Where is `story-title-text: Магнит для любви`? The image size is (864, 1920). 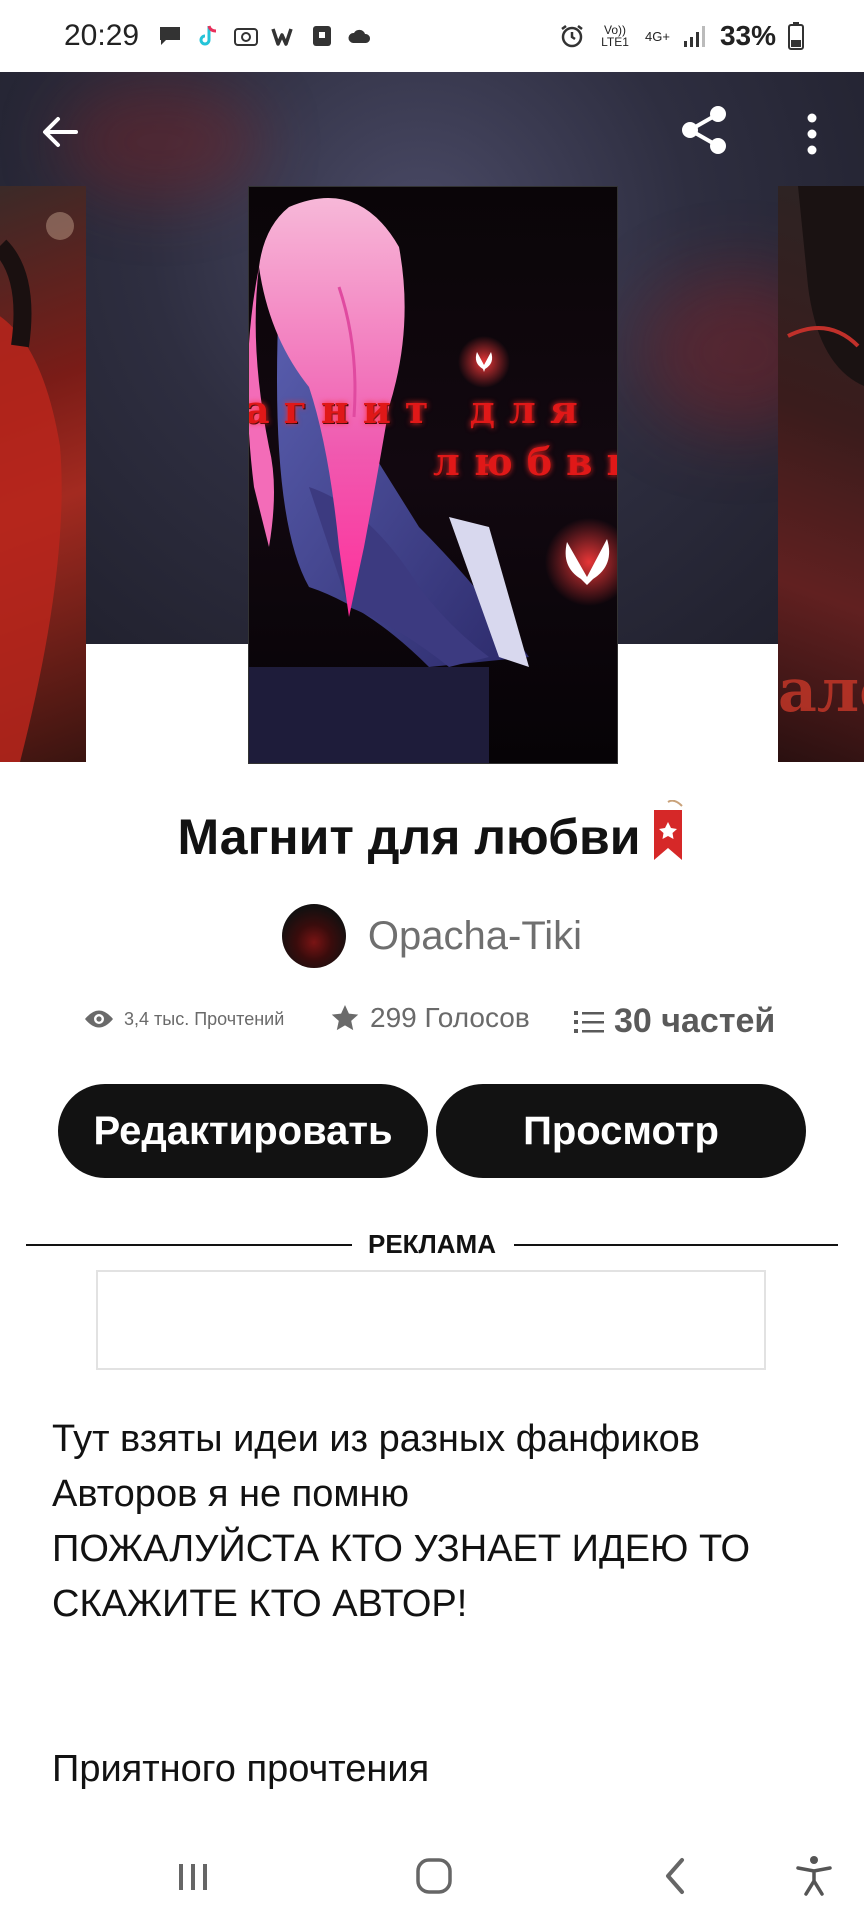
story-title-text: Магнит для любви is located at coordinates (409, 837).